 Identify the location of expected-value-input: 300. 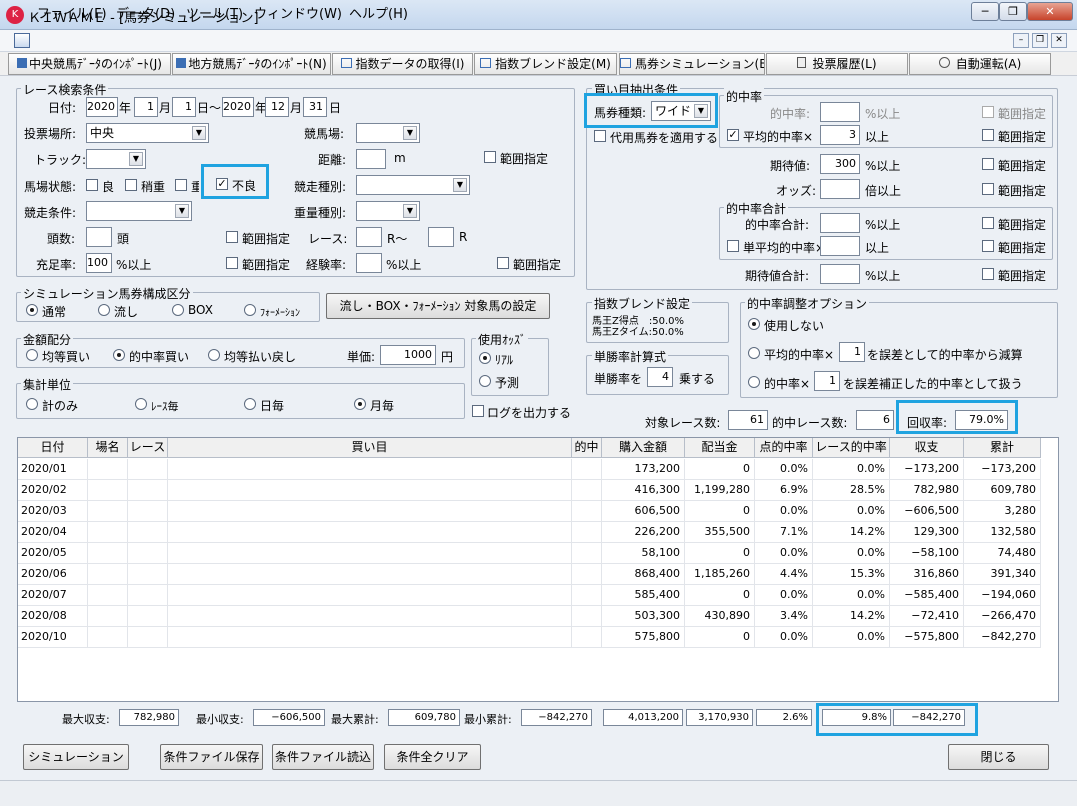
(840, 164).